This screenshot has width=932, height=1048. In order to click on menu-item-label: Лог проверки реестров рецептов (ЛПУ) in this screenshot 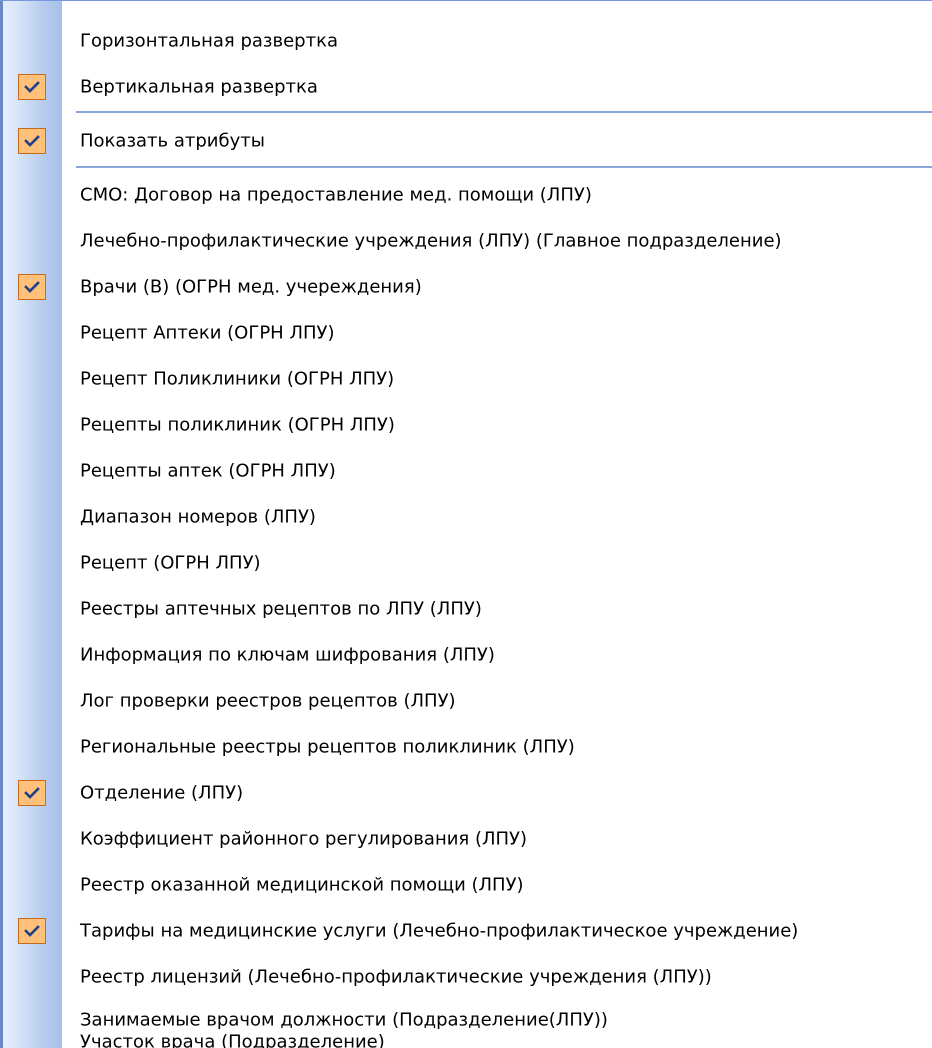, I will do `click(268, 701)`.